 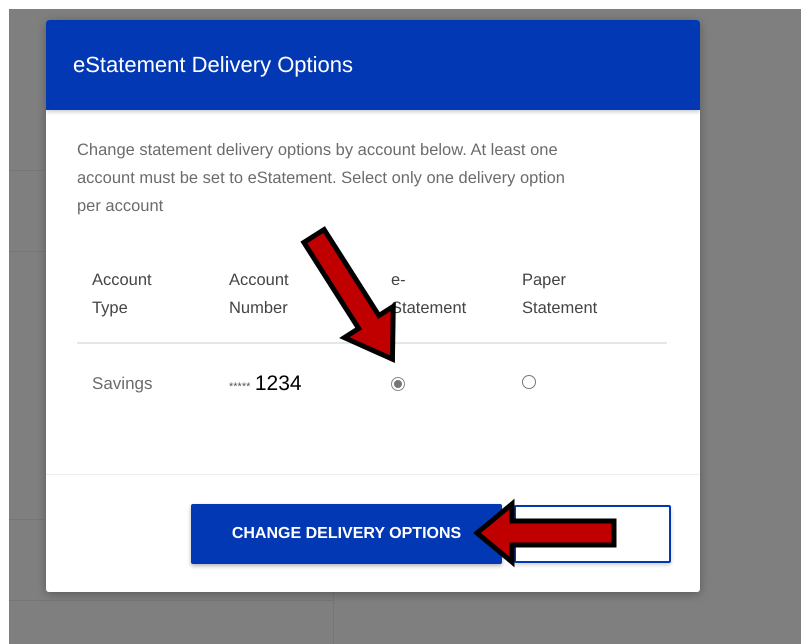 I want to click on dialog-title: eStatement Delivery Options, so click(x=213, y=65).